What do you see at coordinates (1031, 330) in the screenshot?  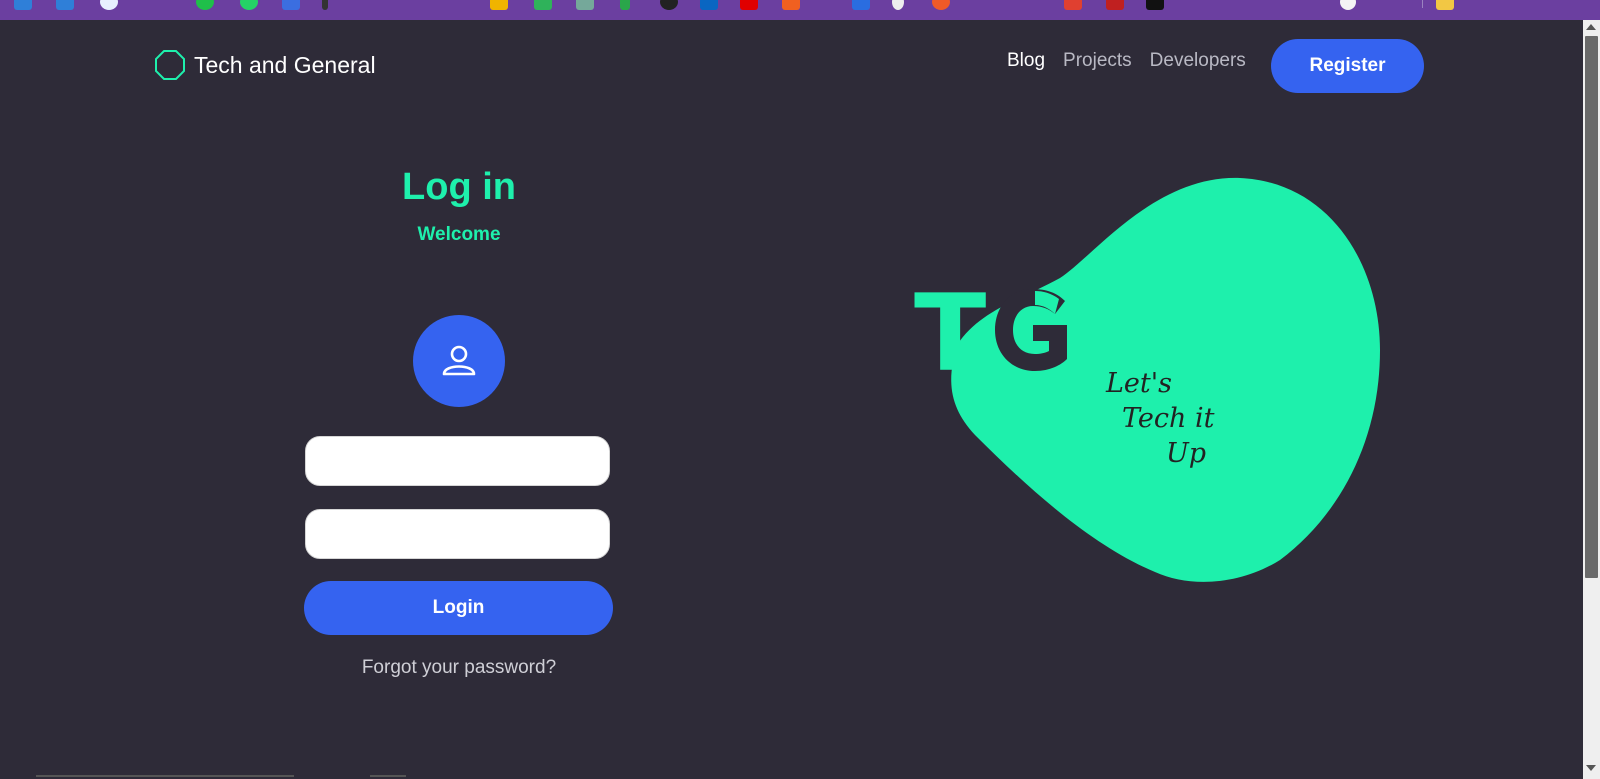 I see `logo-letter-g-icon` at bounding box center [1031, 330].